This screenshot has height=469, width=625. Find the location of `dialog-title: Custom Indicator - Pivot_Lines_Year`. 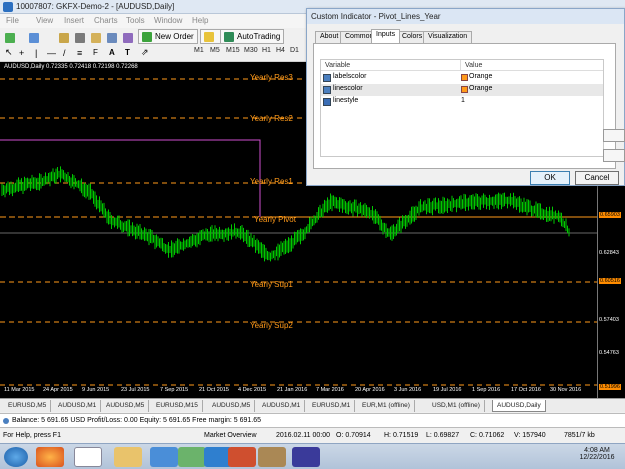

dialog-title: Custom Indicator - Pivot_Lines_Year is located at coordinates (376, 16).